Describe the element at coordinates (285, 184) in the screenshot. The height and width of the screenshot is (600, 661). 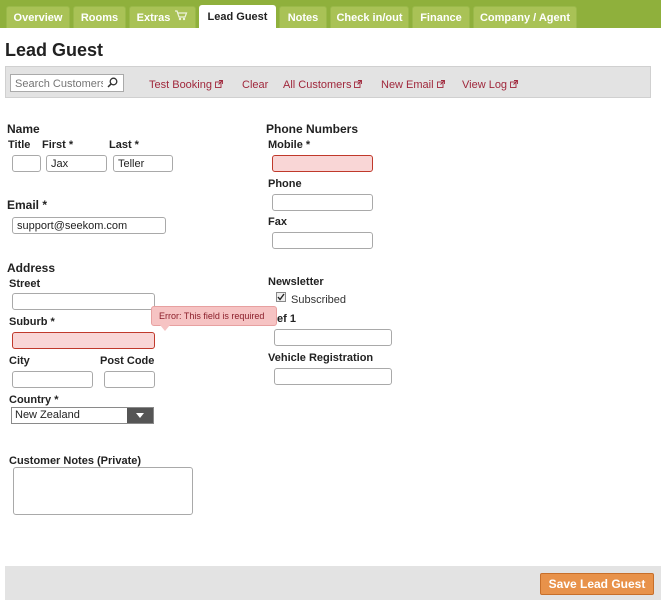
I see `phone-label: Phone` at that location.